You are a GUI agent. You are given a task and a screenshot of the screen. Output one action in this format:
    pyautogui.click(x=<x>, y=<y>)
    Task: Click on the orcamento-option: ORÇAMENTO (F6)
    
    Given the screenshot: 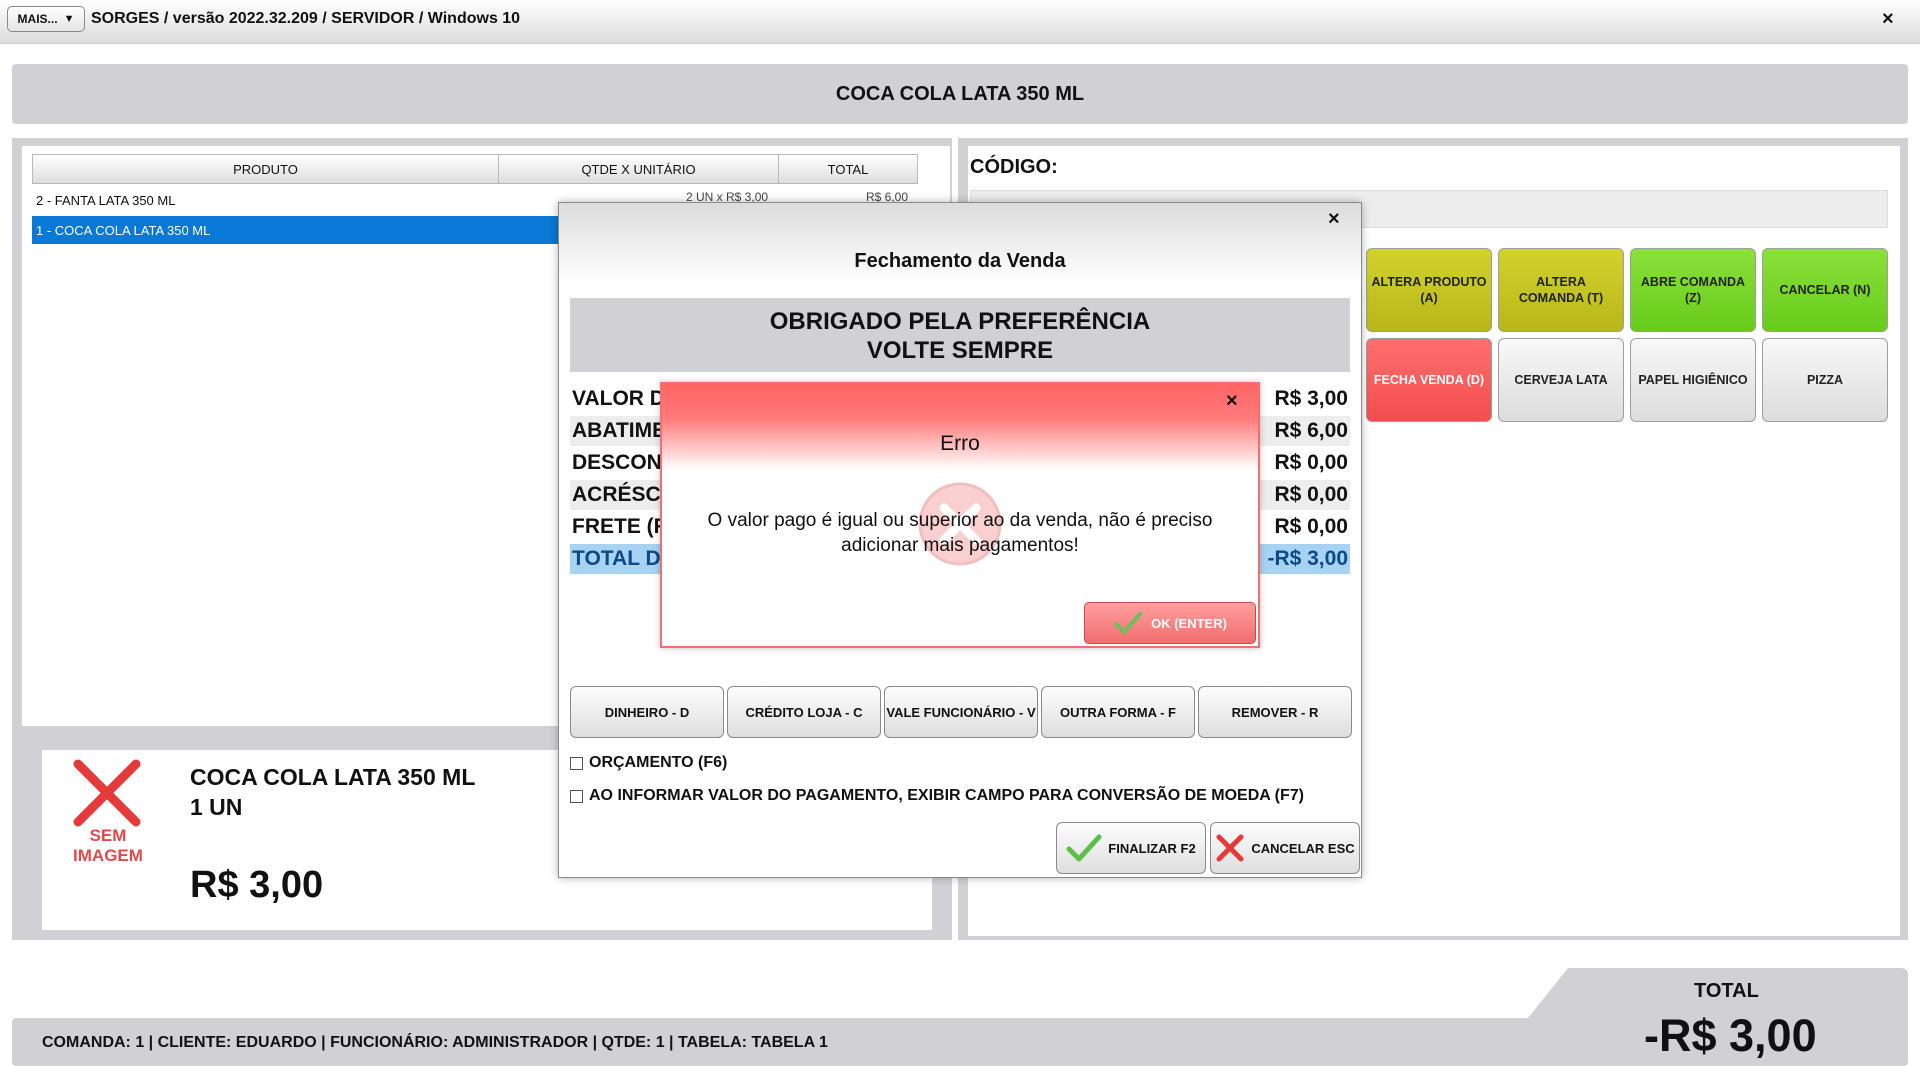 What is the action you would take?
    pyautogui.click(x=648, y=763)
    